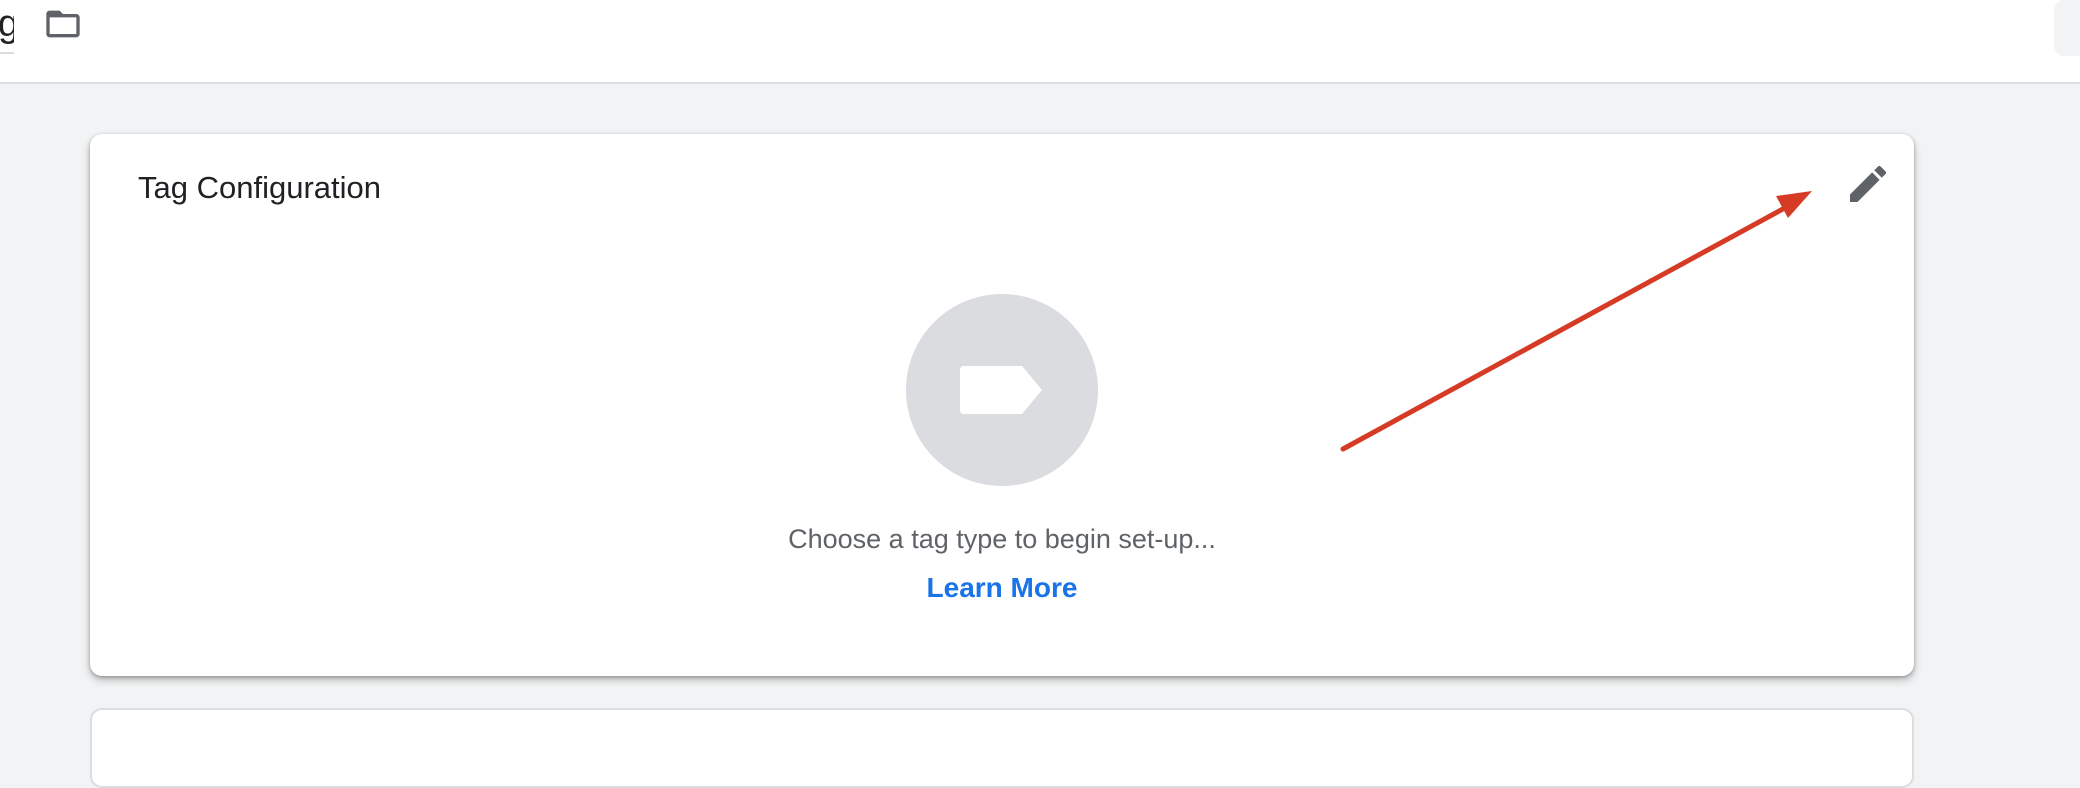  What do you see at coordinates (2067, 28) in the screenshot?
I see `toolbar-edge` at bounding box center [2067, 28].